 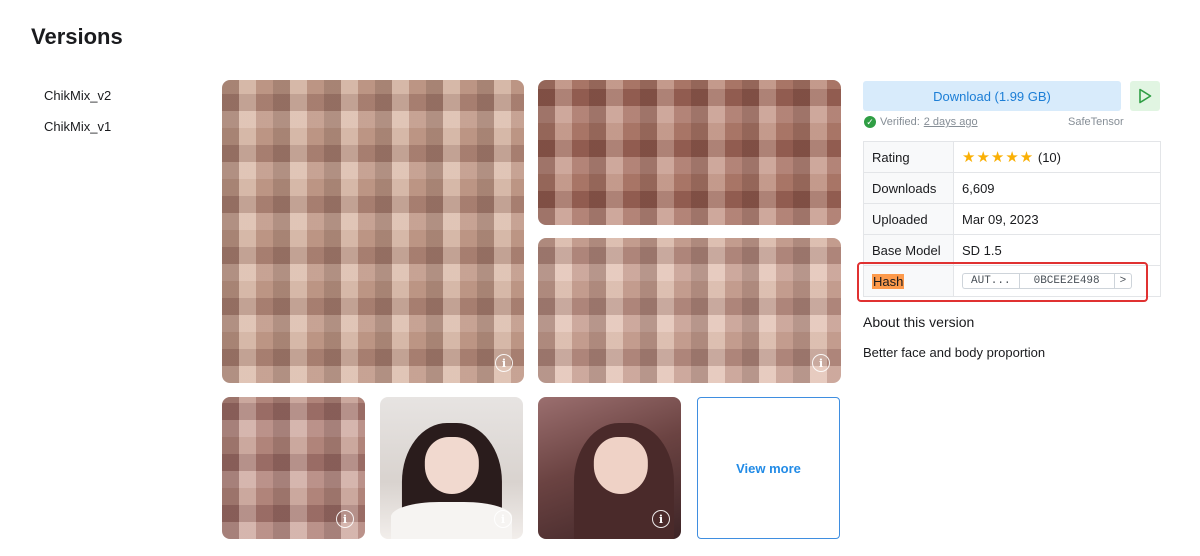 I want to click on downloads-value: 6,609, so click(x=1057, y=188).